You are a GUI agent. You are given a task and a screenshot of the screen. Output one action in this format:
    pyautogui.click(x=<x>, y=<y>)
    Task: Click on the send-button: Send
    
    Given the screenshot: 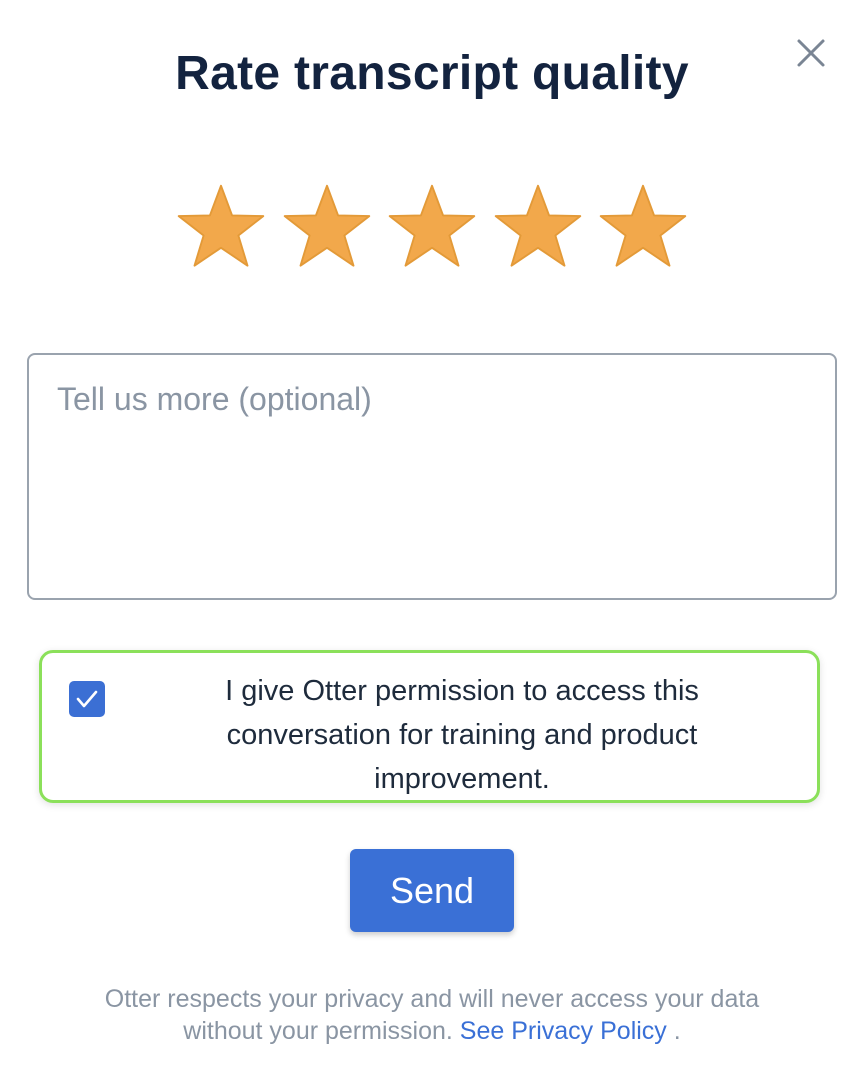 What is the action you would take?
    pyautogui.click(x=432, y=890)
    